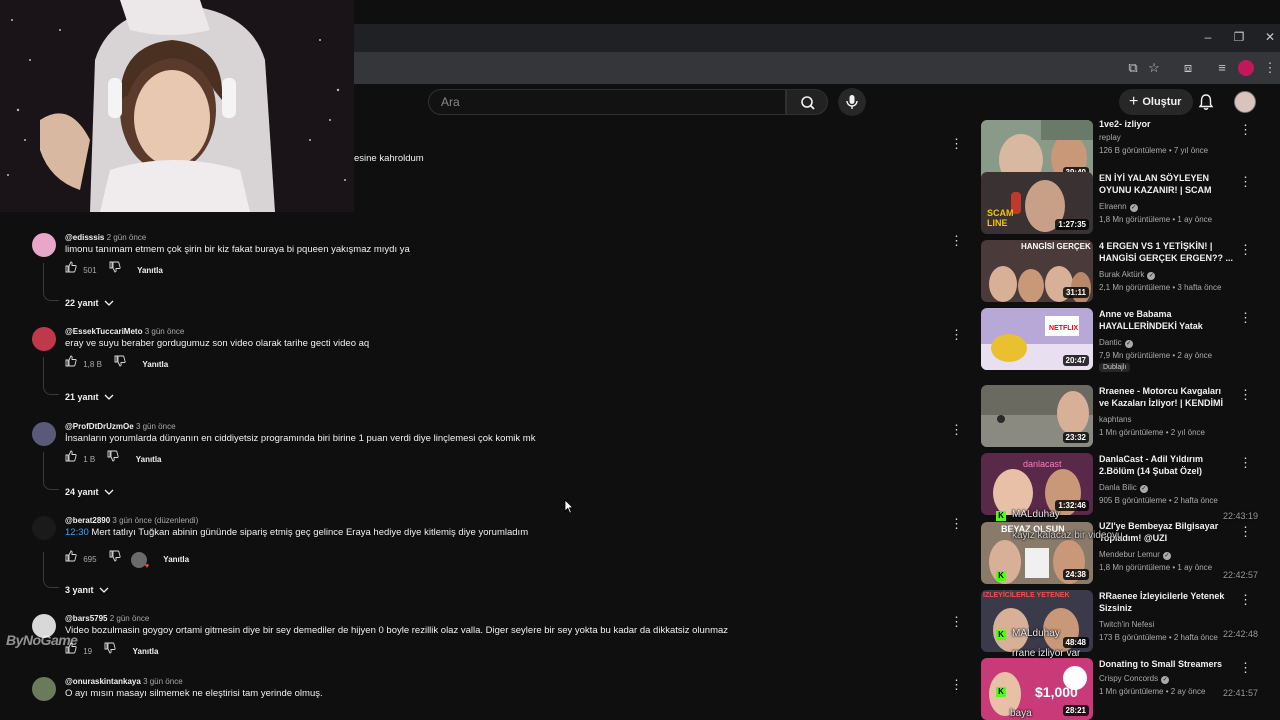  I want to click on video-title: RRaenee İzleyicilerle Yetenek Sizsiniz, so click(1166, 602).